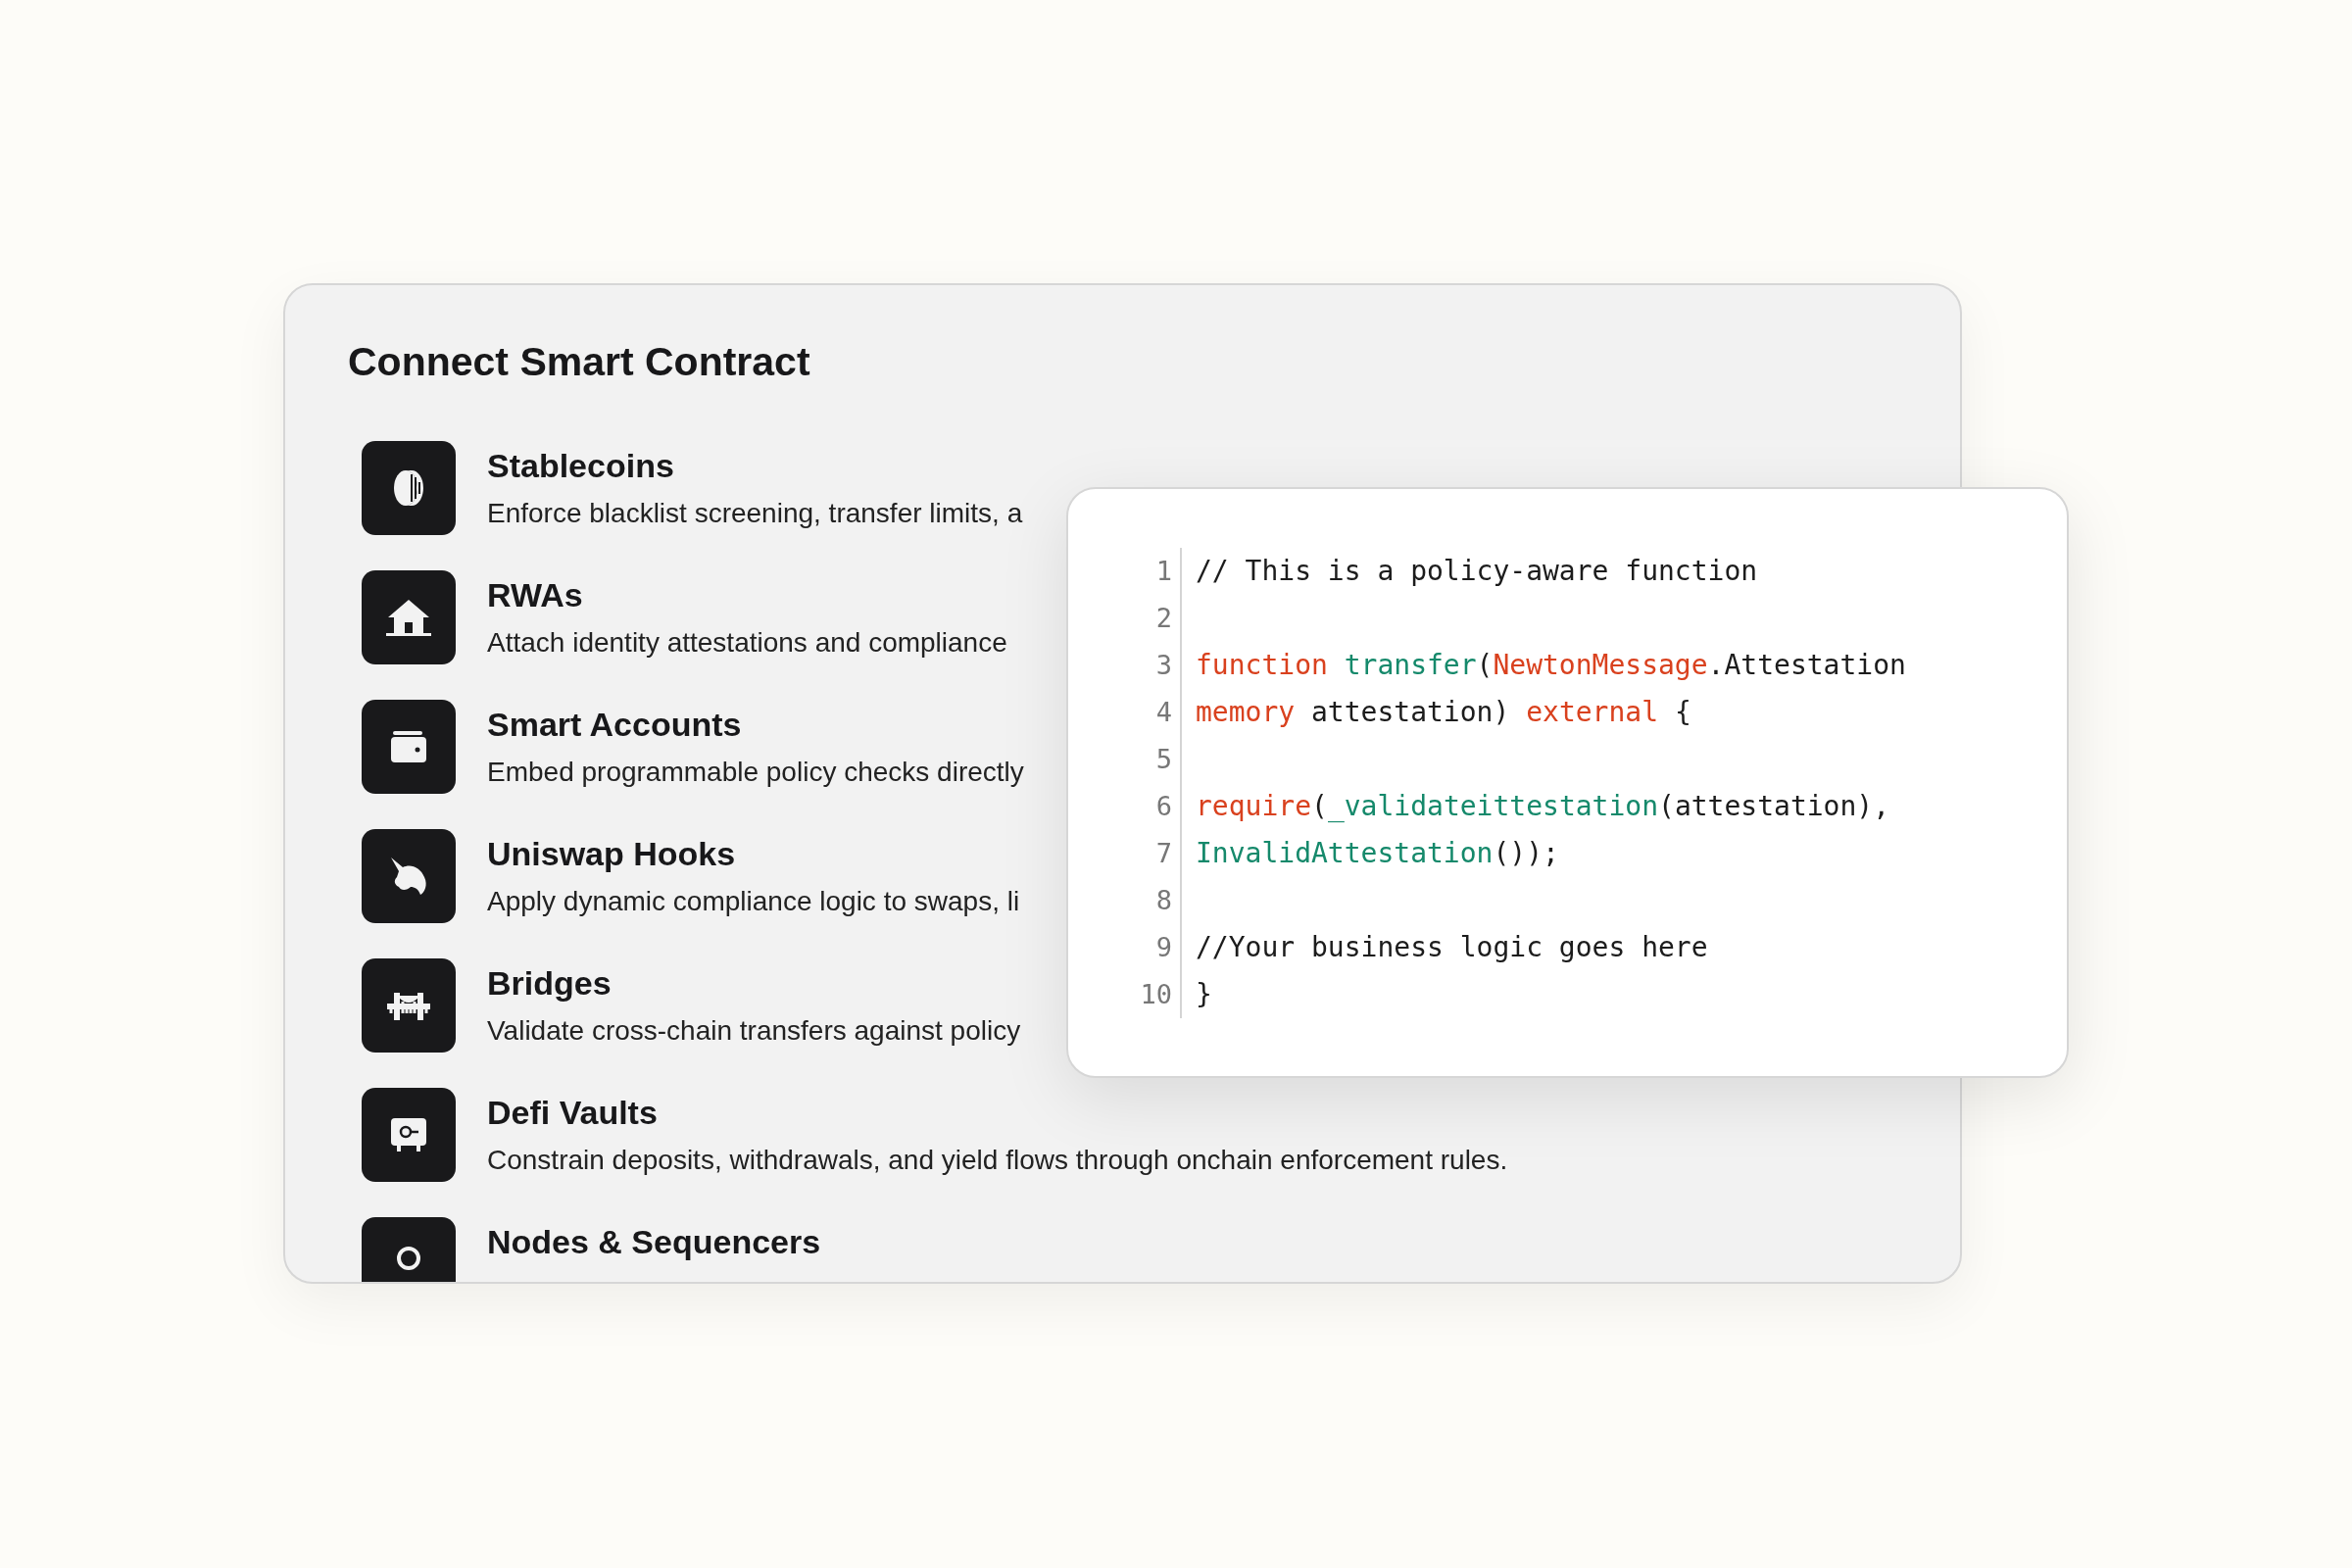 Image resolution: width=2352 pixels, height=1568 pixels. I want to click on code-line: //Your business logic goes here, so click(1452, 947).